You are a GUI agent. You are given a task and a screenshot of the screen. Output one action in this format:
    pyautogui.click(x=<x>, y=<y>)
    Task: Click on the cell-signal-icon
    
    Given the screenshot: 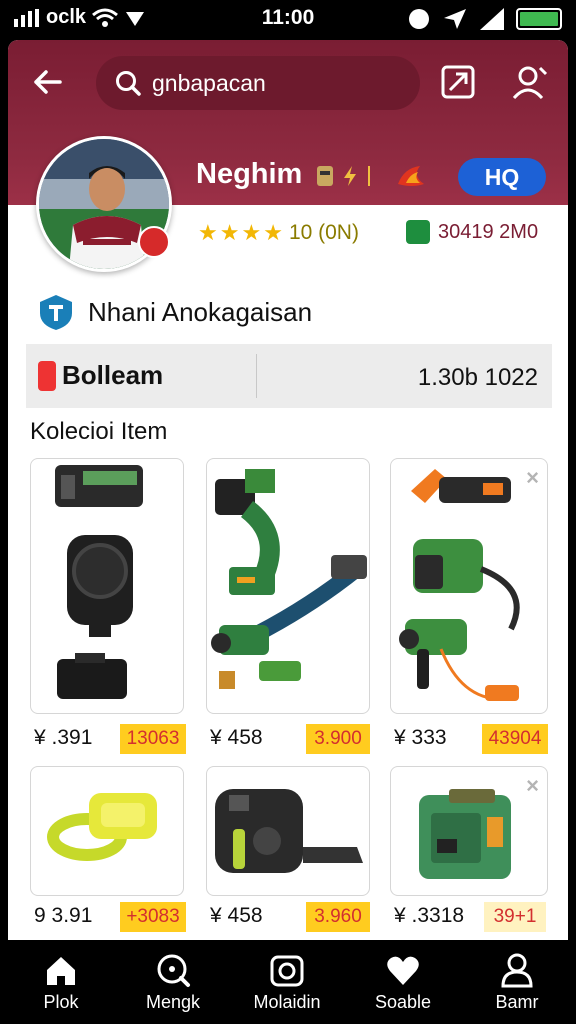 What is the action you would take?
    pyautogui.click(x=492, y=19)
    